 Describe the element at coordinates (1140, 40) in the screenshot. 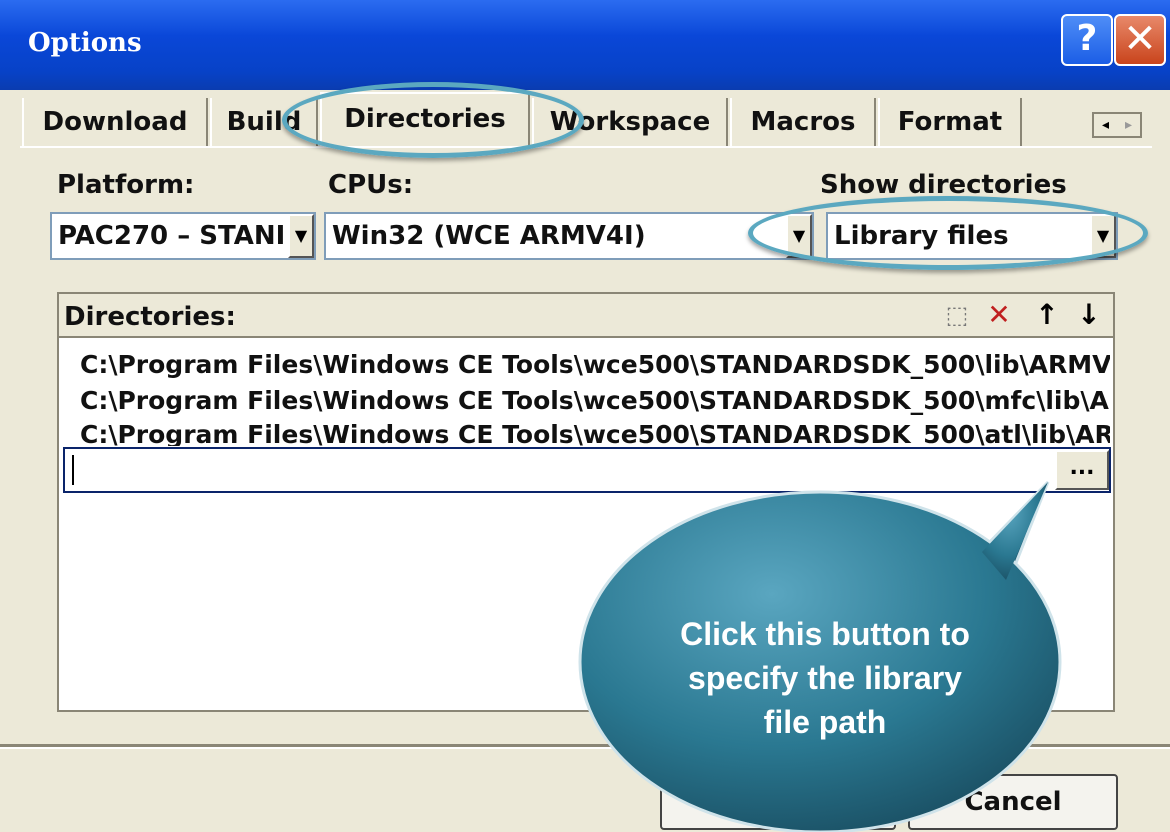

I see `close-button: ✕` at that location.